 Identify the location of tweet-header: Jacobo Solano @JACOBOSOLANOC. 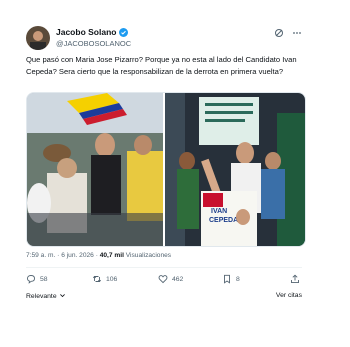
(164, 39).